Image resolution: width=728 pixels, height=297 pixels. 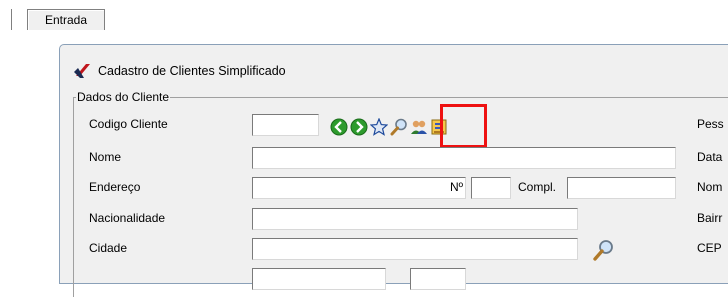 I want to click on endereco-input, so click(x=359, y=188).